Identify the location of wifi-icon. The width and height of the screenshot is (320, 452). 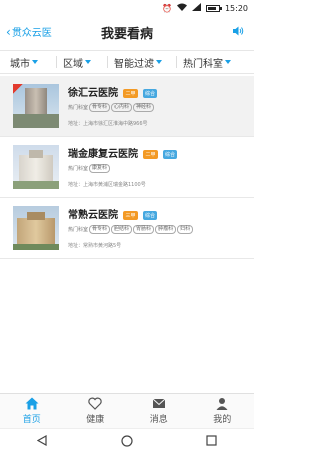
(181, 8).